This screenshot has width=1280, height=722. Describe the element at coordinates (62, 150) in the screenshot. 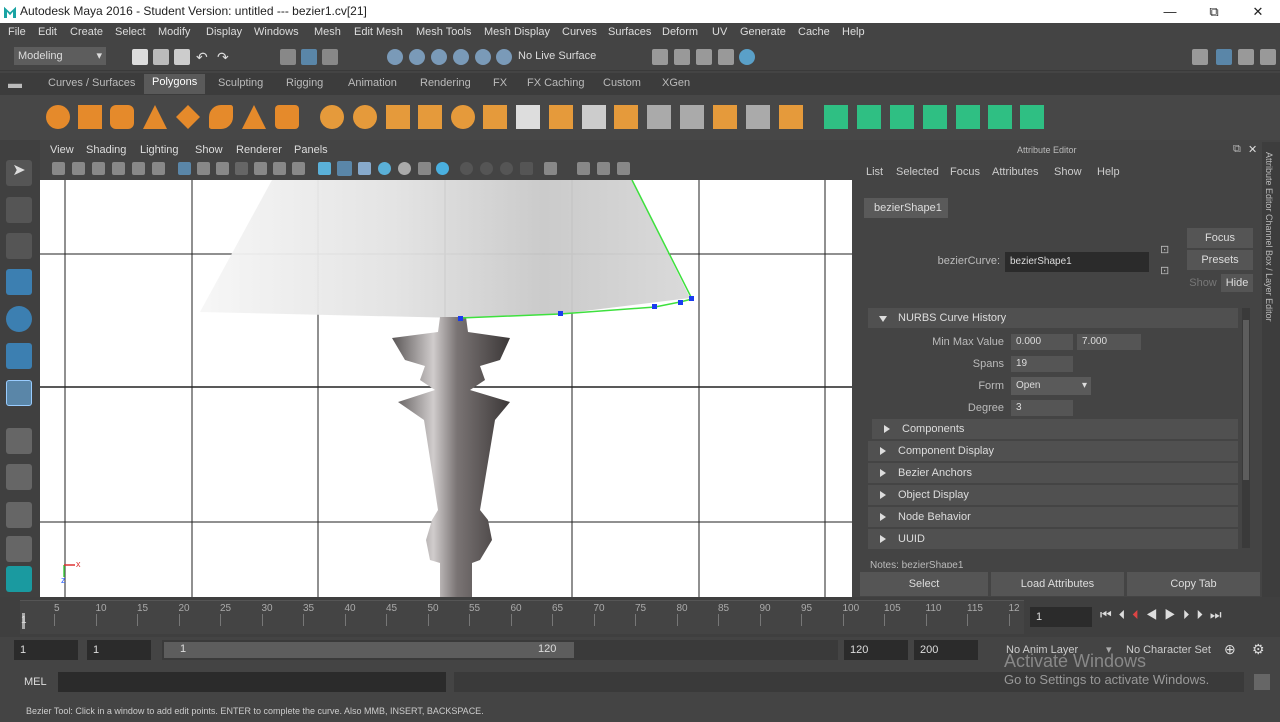

I see `viewport-menu-view: View` at that location.